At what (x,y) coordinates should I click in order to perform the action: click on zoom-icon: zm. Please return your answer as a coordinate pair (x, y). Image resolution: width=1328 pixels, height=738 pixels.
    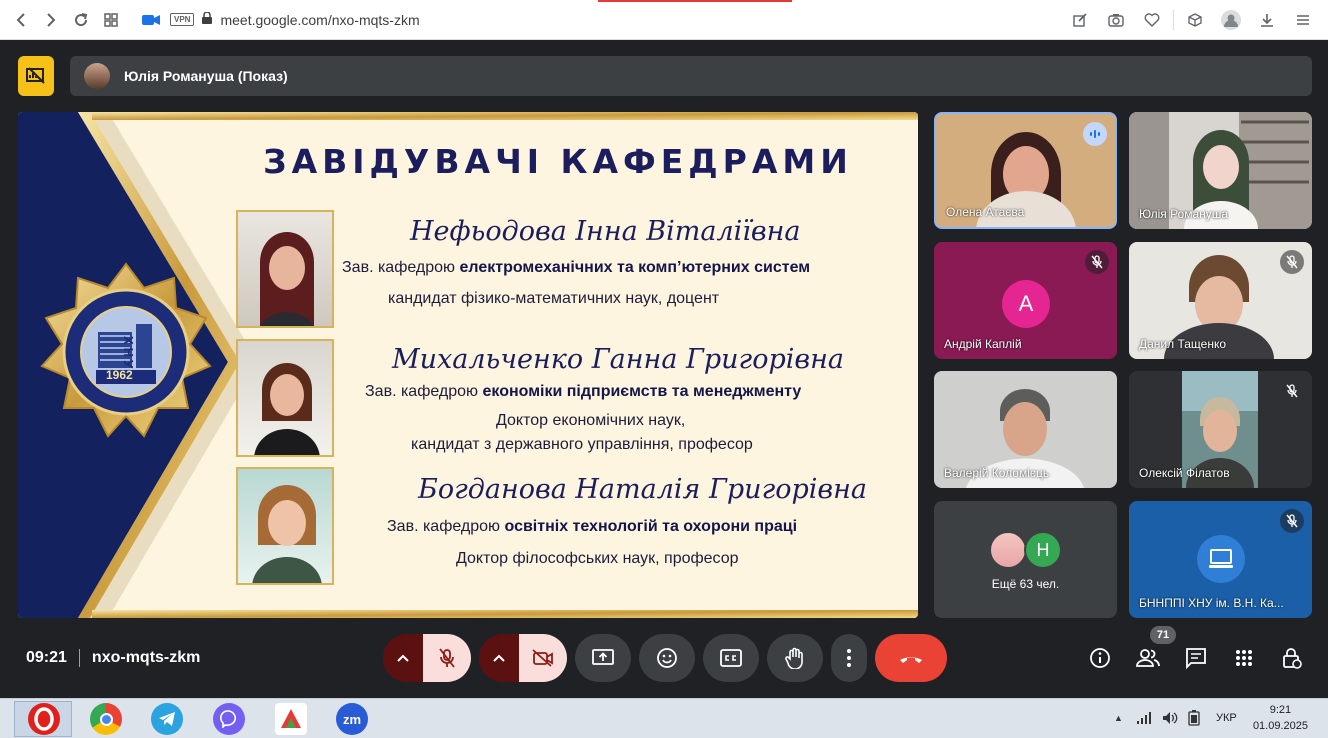
    Looking at the image, I should click on (352, 719).